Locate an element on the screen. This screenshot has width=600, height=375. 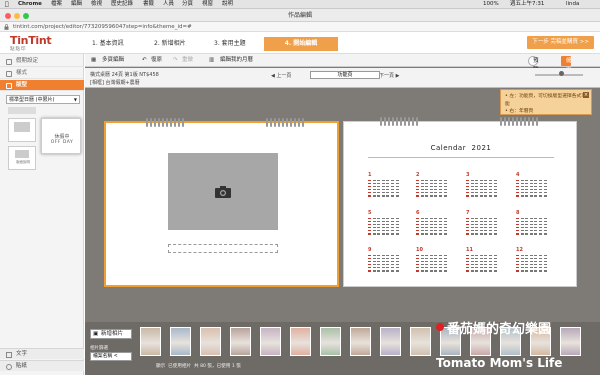
close-window-icon is located at coordinates (8, 15).